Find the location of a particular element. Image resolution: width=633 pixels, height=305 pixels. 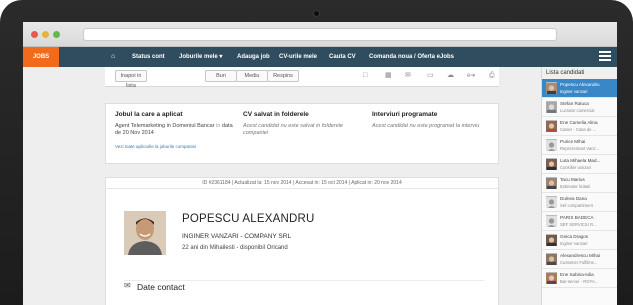

logo-text: JOBS is located at coordinates (41, 57).